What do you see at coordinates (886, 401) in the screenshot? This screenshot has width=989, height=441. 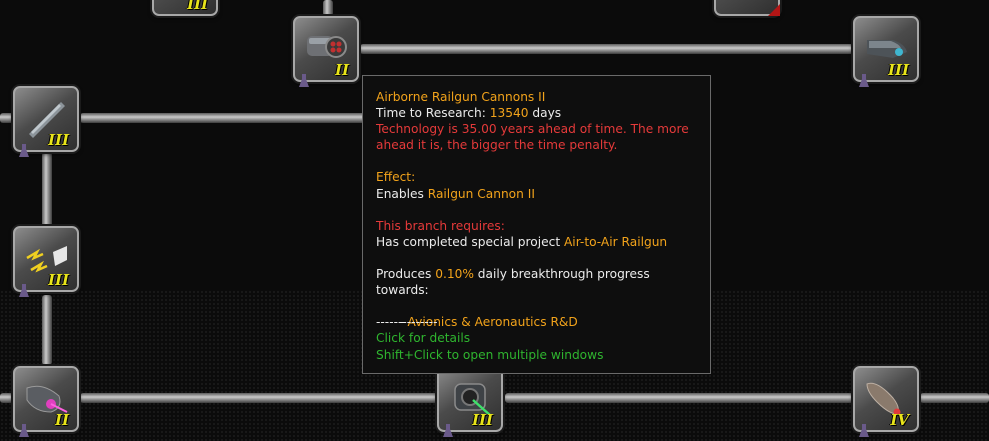 I see `tech-node-missile: IV` at bounding box center [886, 401].